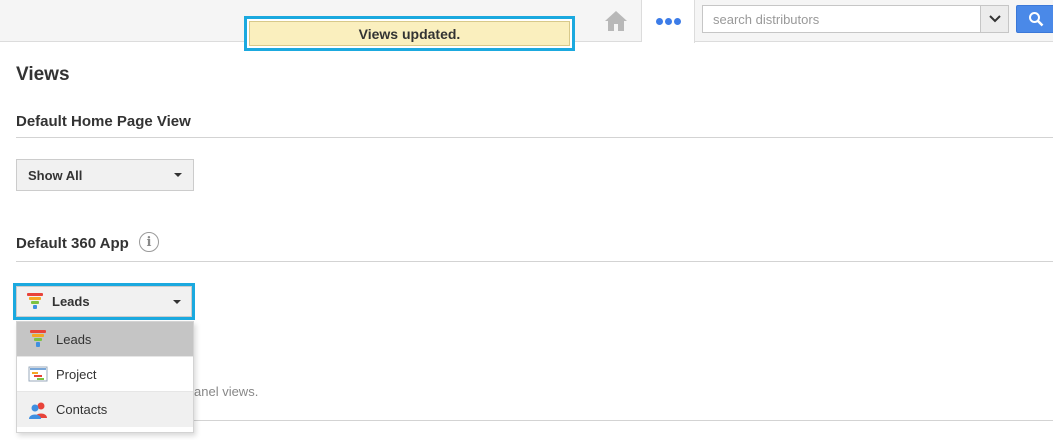 The image size is (1053, 440). What do you see at coordinates (38, 374) in the screenshot?
I see `project-icon` at bounding box center [38, 374].